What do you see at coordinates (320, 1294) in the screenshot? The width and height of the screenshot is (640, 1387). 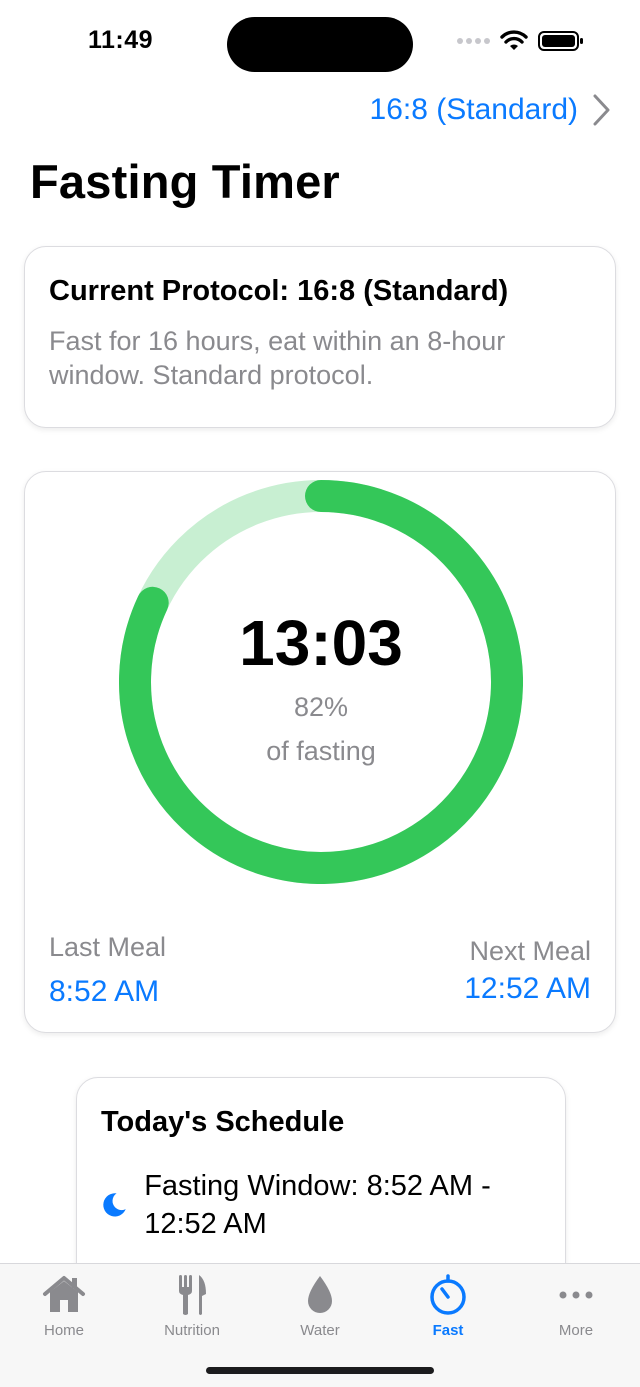 I see `water-drop-icon` at bounding box center [320, 1294].